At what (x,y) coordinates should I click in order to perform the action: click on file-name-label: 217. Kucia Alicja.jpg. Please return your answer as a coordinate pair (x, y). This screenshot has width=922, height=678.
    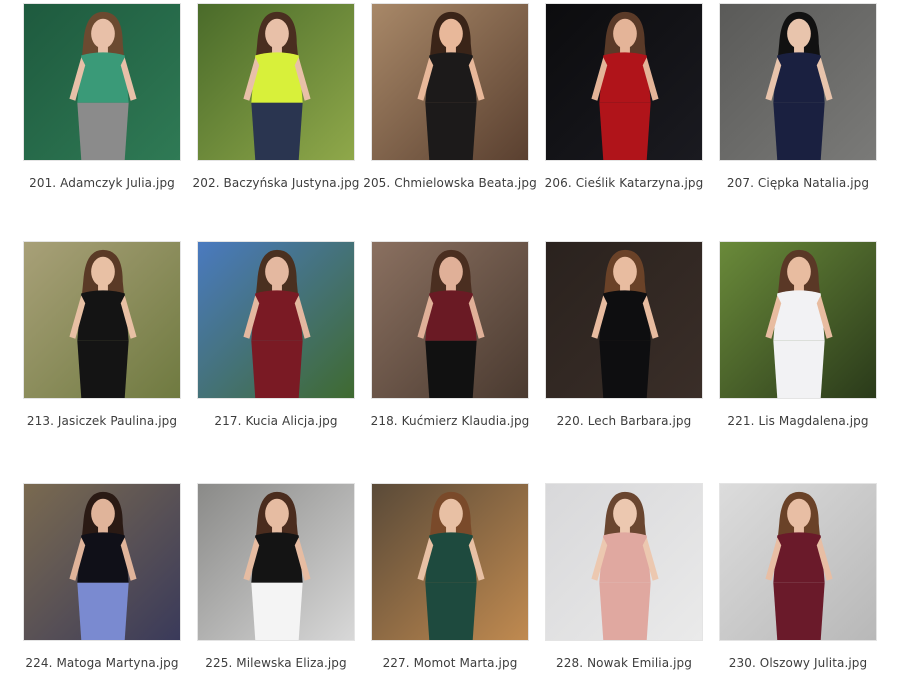
    Looking at the image, I should click on (276, 421).